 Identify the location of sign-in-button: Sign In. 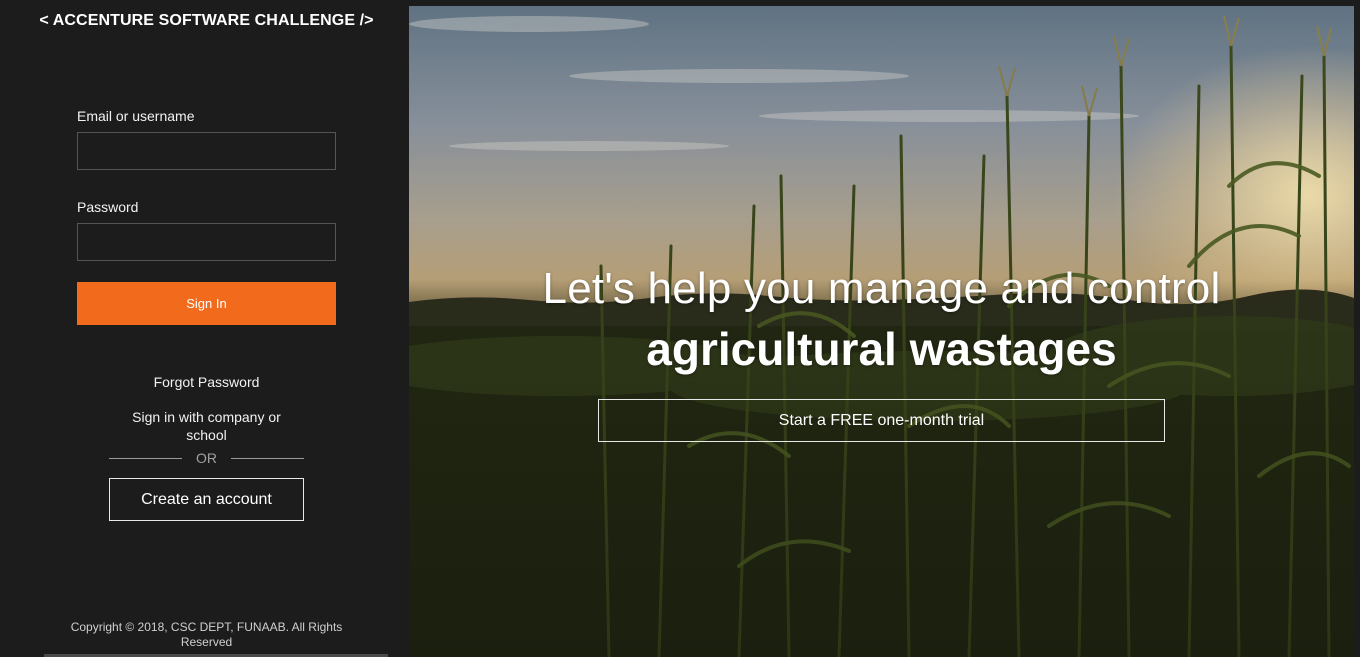
(206, 303).